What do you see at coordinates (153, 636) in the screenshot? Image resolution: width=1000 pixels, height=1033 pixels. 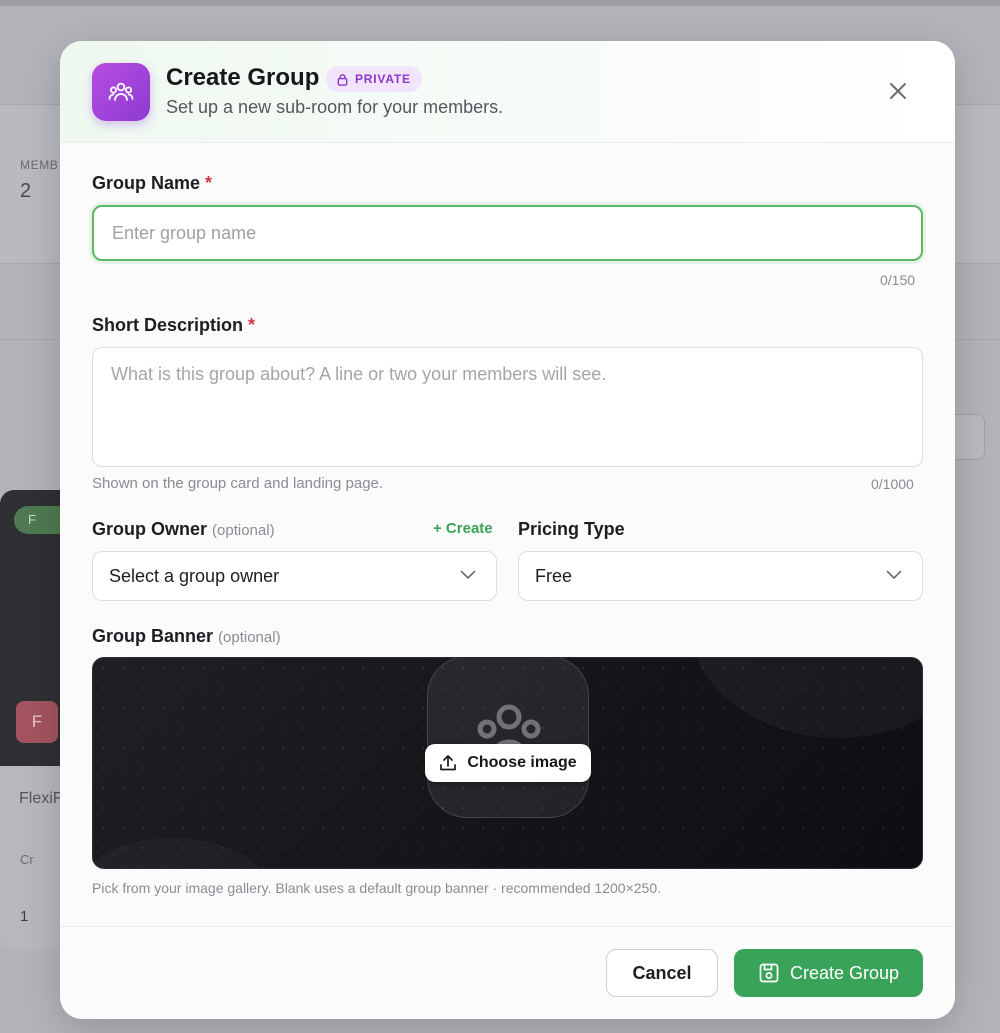 I see `banner-label-text: Group Banner` at bounding box center [153, 636].